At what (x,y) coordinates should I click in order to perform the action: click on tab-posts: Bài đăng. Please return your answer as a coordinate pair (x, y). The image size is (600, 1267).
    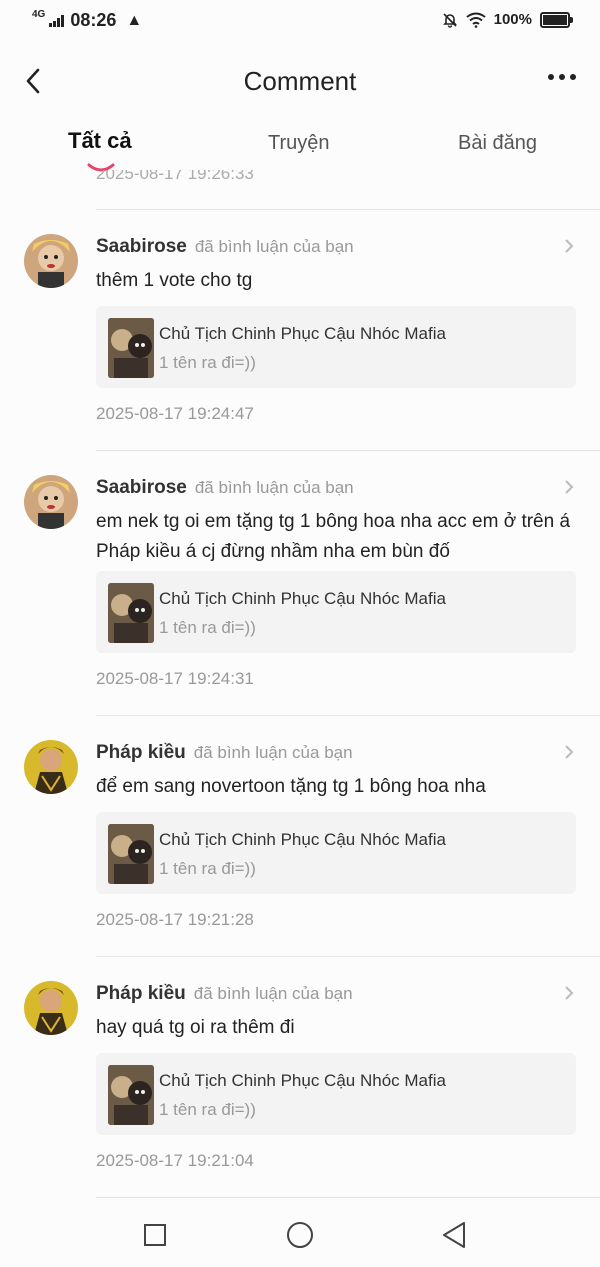
    Looking at the image, I should click on (497, 143).